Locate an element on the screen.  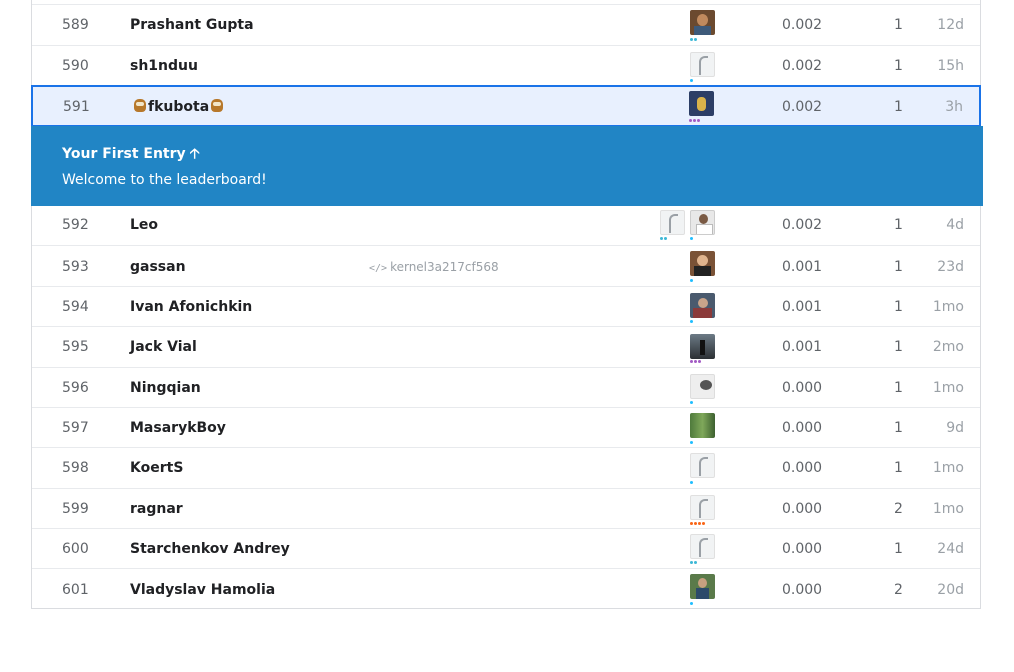
rank: 589 is located at coordinates (75, 25).